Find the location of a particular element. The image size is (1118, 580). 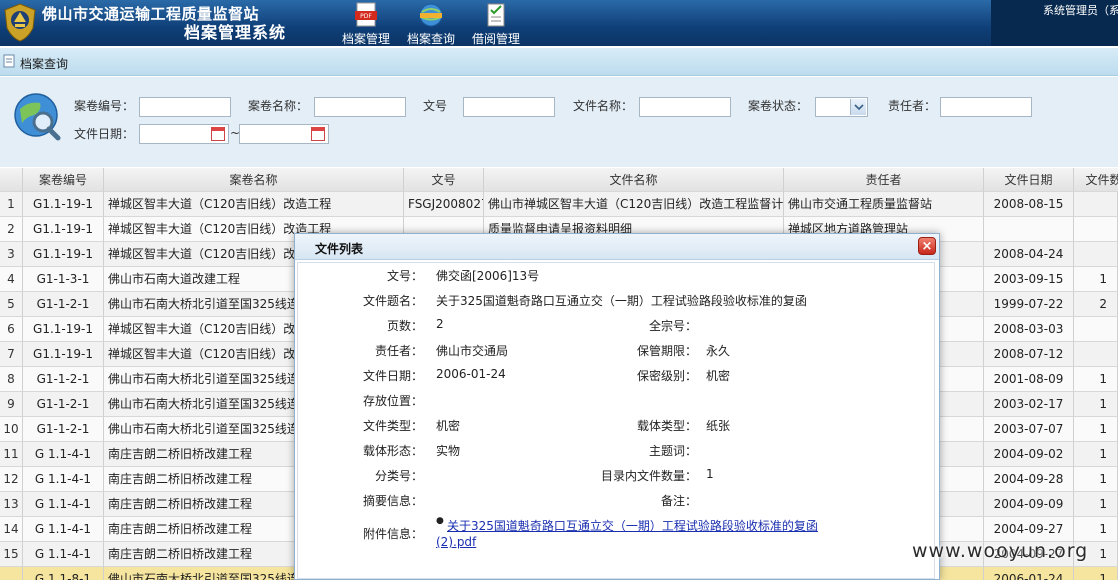

cell-date is located at coordinates (1029, 229).